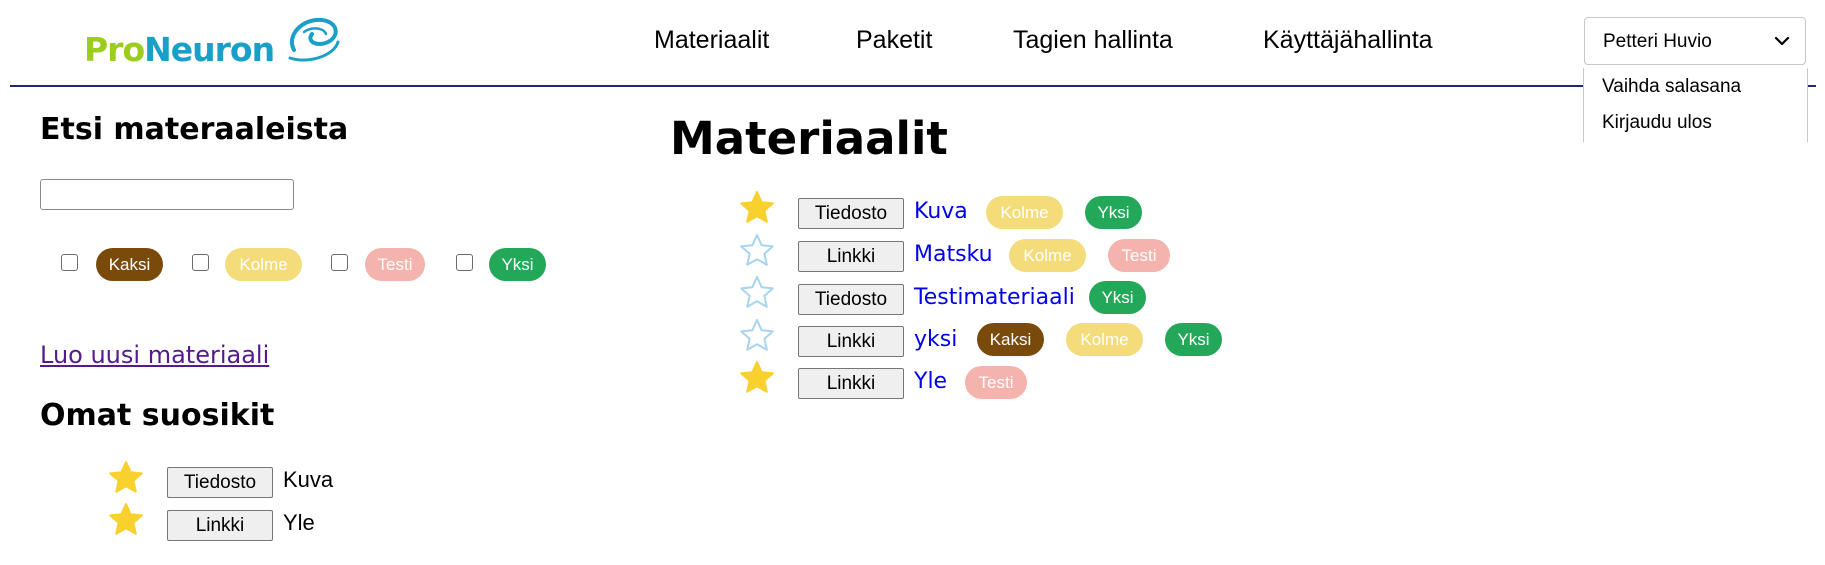 This screenshot has height=565, width=1825. Describe the element at coordinates (894, 40) in the screenshot. I see `nav-paketit: Paketit` at that location.